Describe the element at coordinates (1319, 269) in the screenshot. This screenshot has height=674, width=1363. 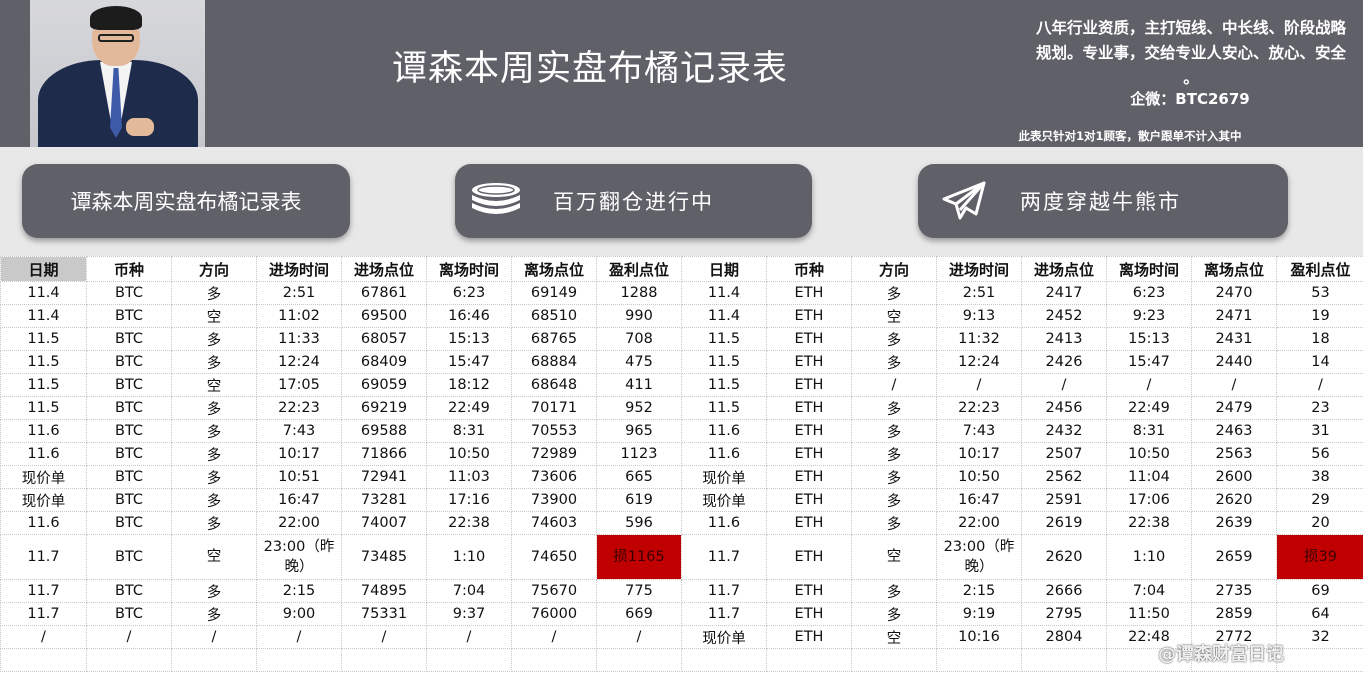
I see `column-header: 盈利点位` at that location.